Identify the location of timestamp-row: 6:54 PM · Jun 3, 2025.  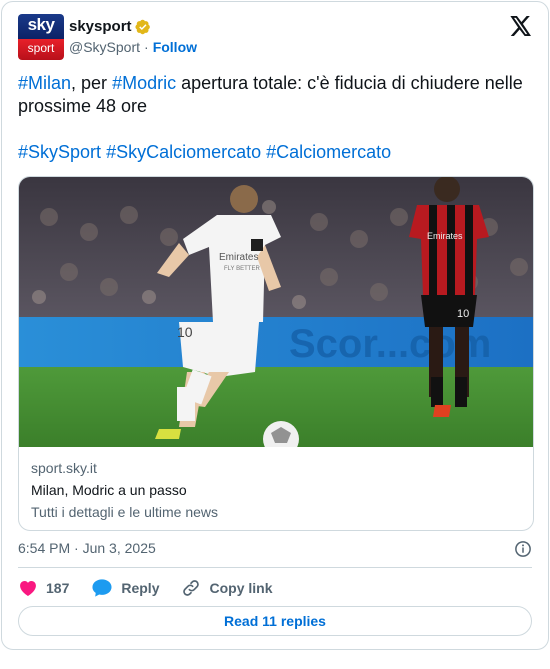
(275, 550).